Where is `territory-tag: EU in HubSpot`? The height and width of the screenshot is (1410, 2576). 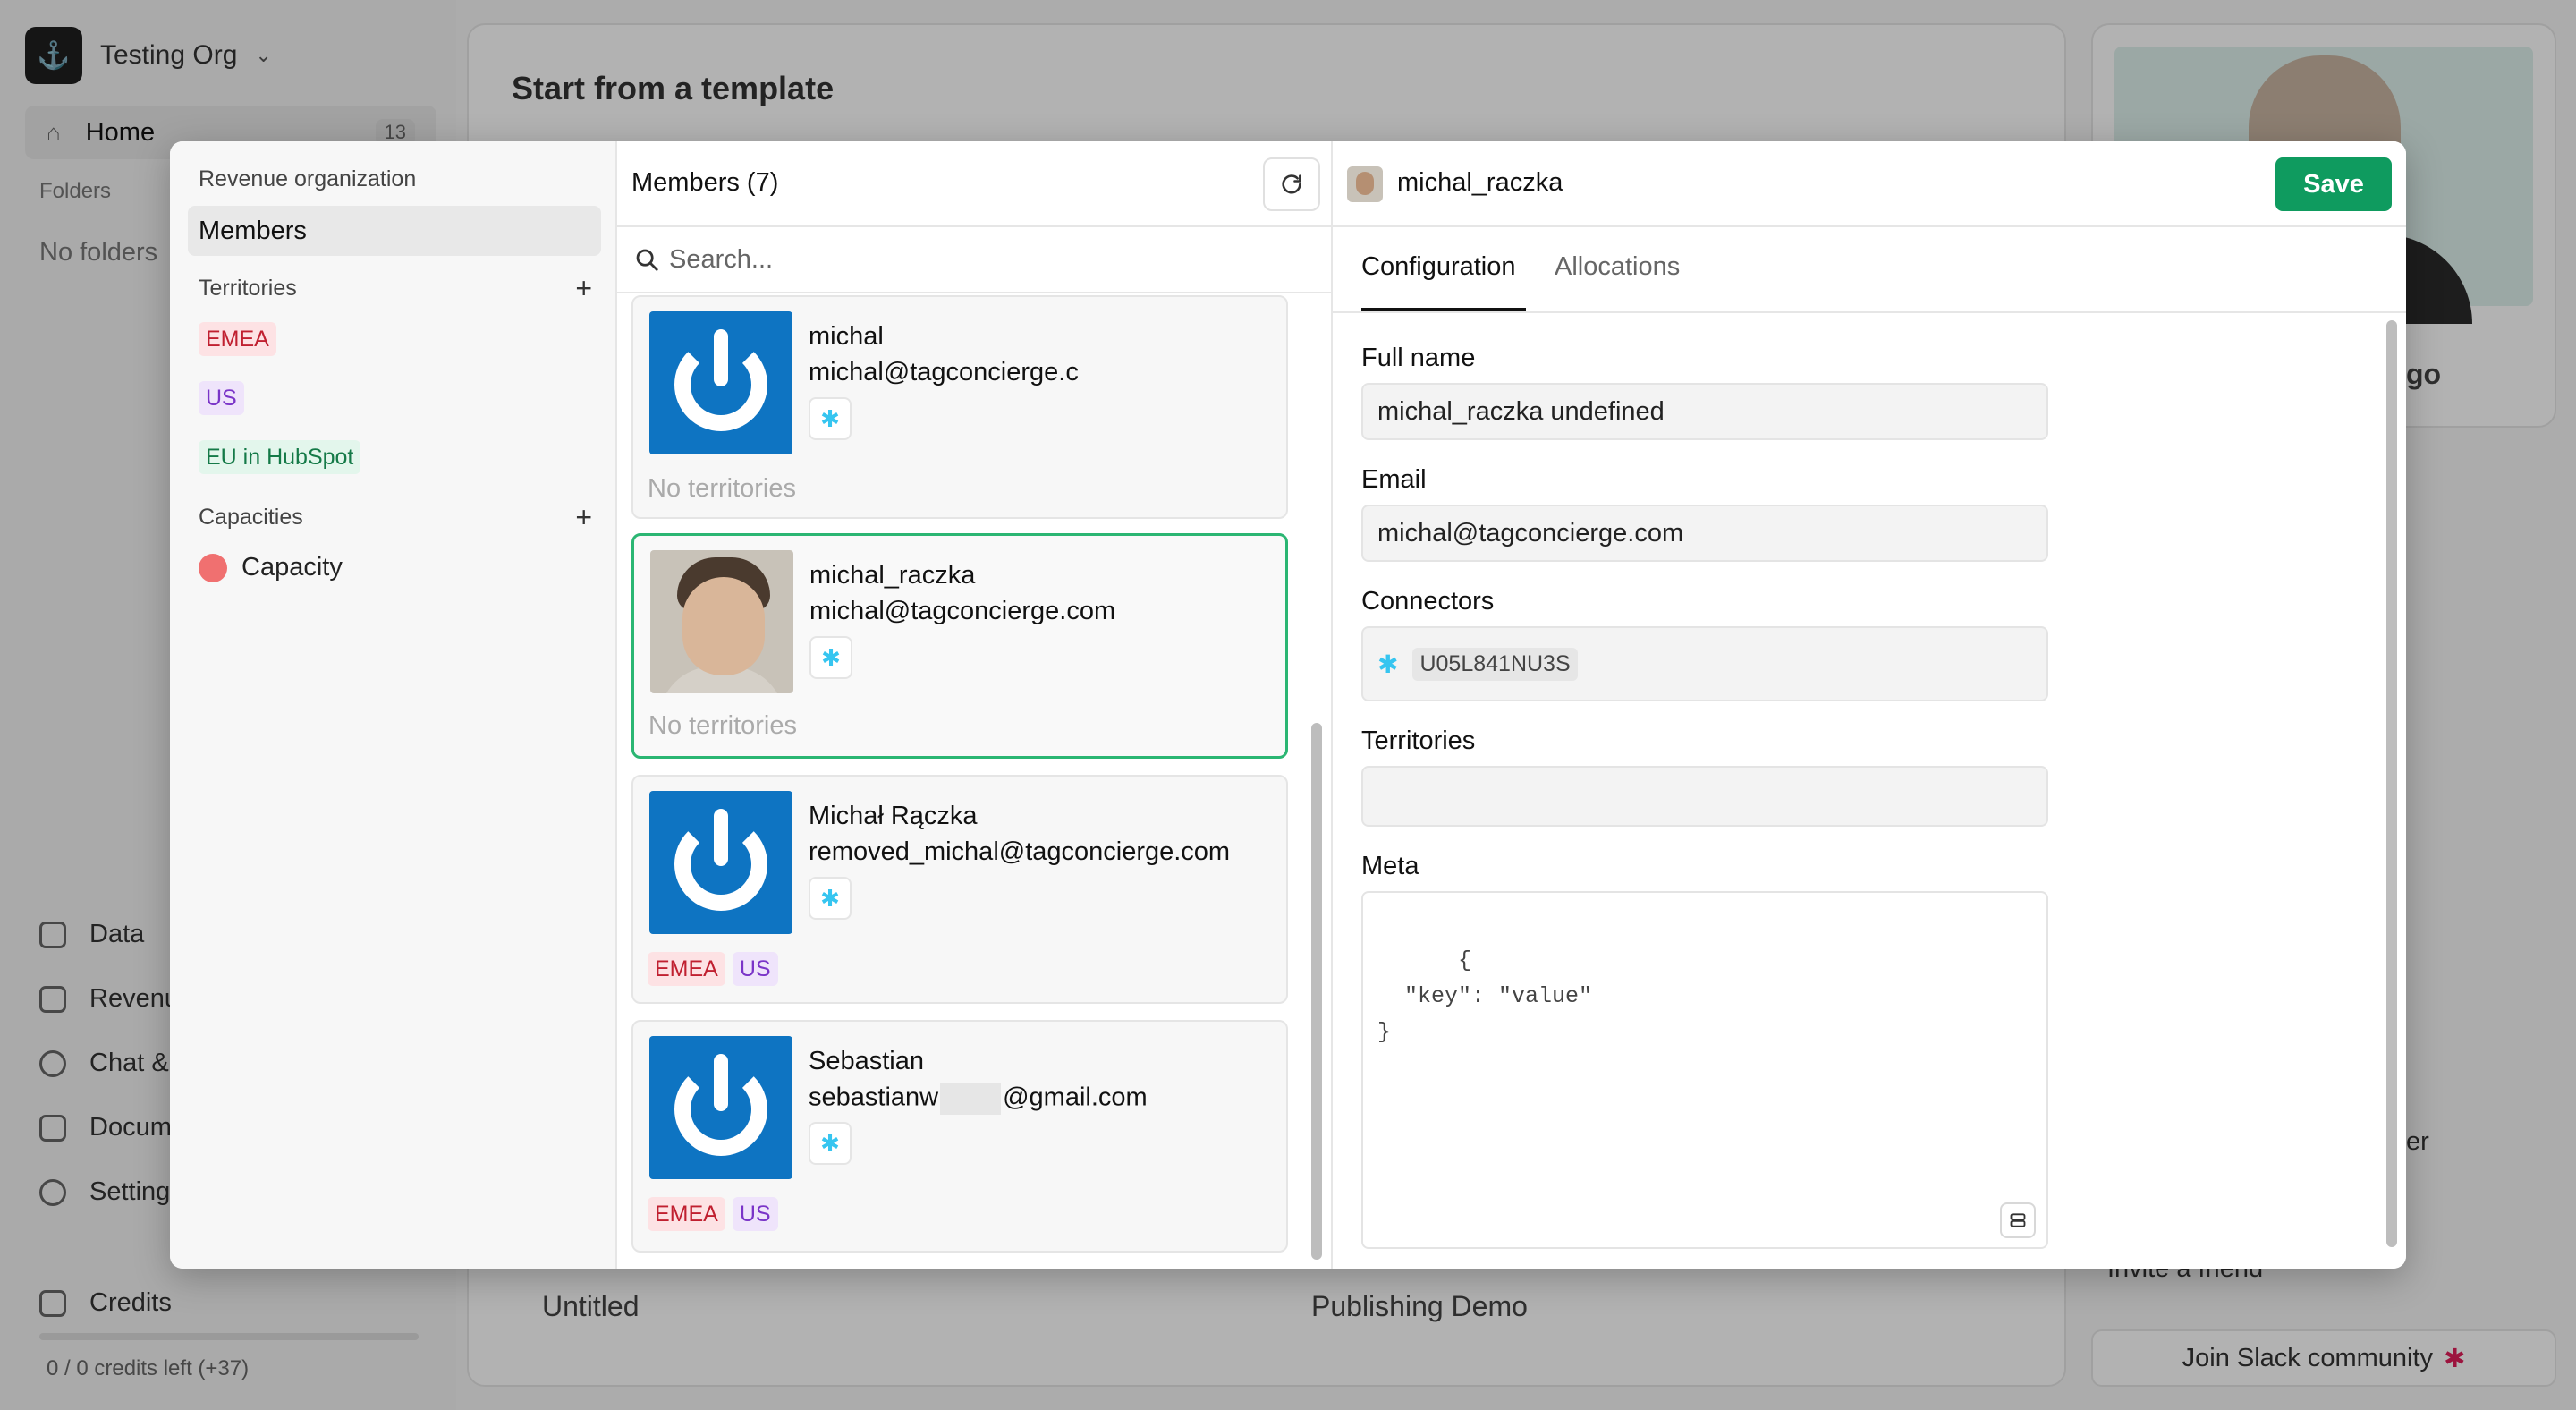 territory-tag: EU in HubSpot is located at coordinates (280, 457).